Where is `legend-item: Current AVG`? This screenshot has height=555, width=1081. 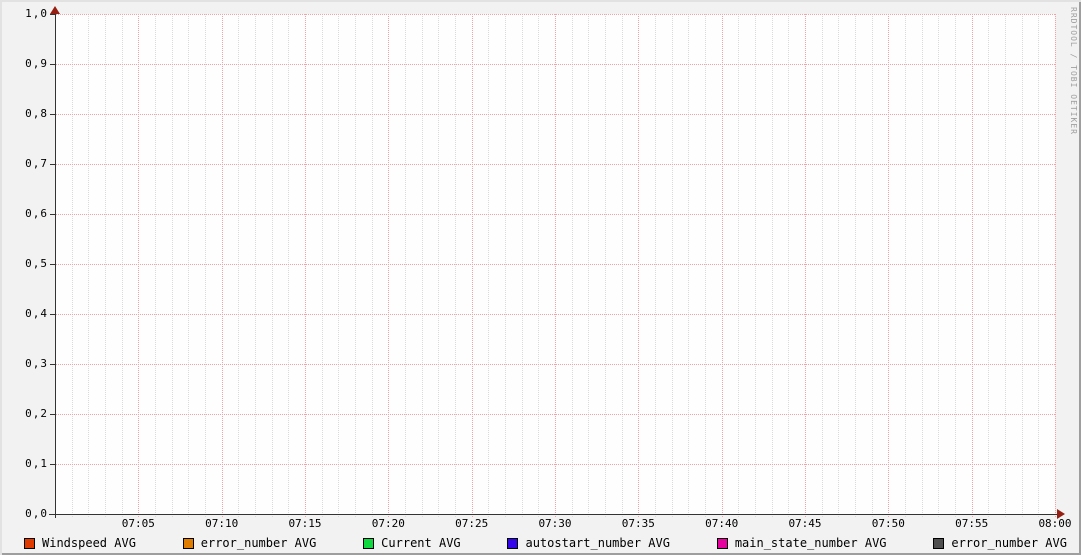
legend-item: Current AVG is located at coordinates (412, 543).